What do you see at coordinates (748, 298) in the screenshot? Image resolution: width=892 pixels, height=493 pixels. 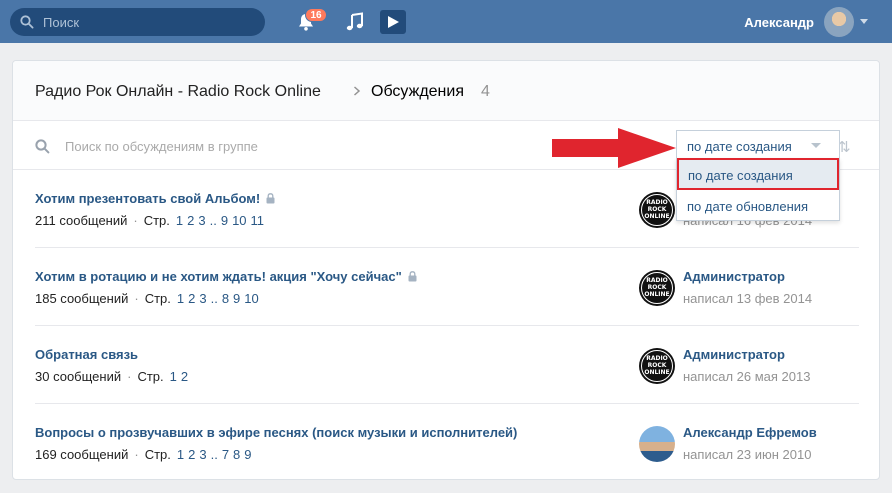 I see `topic-date: написал 13 фев 2014` at bounding box center [748, 298].